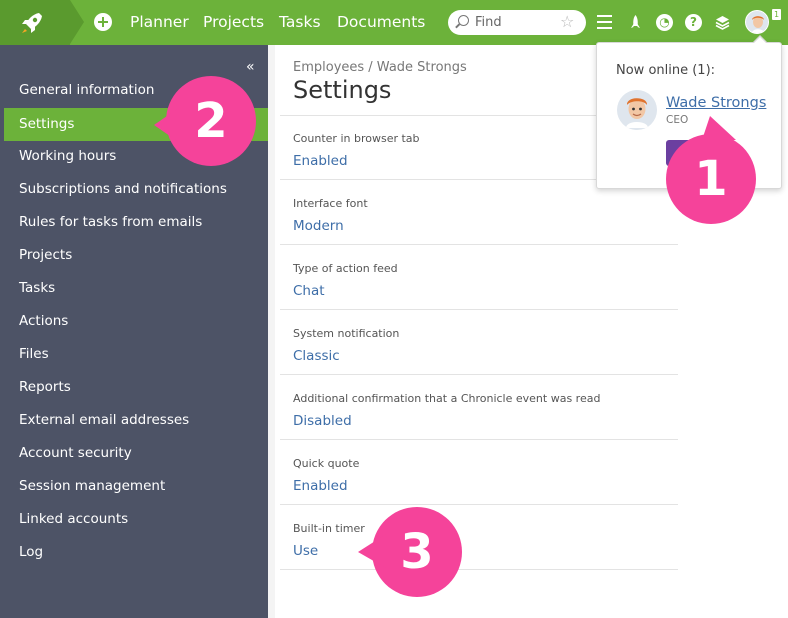  I want to click on online-user-avatar-image, so click(637, 110).